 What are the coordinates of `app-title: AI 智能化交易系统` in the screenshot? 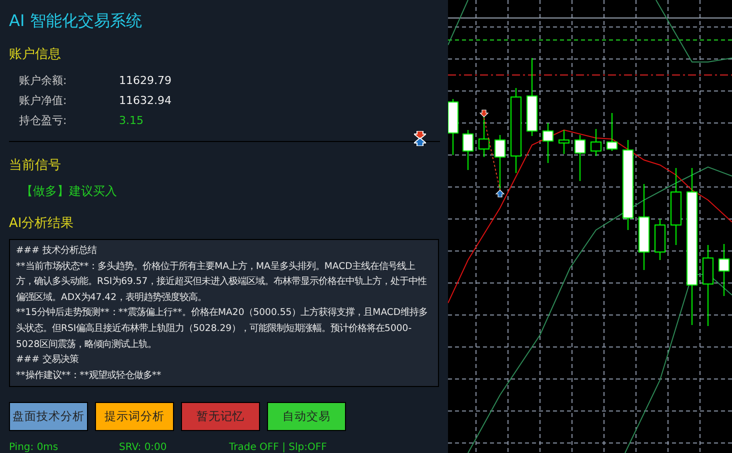 It's located at (76, 21).